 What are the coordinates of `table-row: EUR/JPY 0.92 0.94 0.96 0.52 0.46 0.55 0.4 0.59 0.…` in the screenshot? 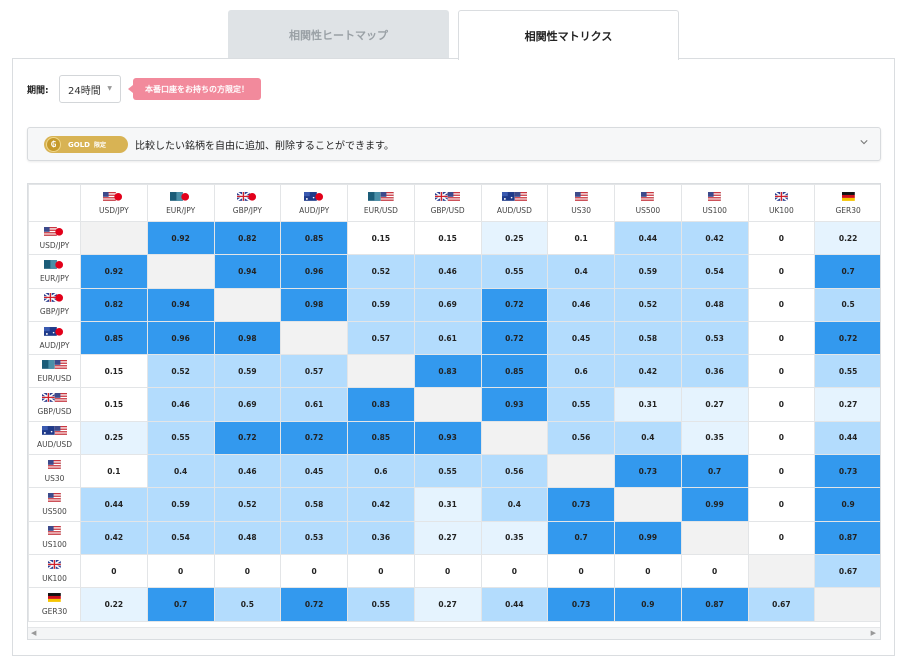 It's located at (454, 271).